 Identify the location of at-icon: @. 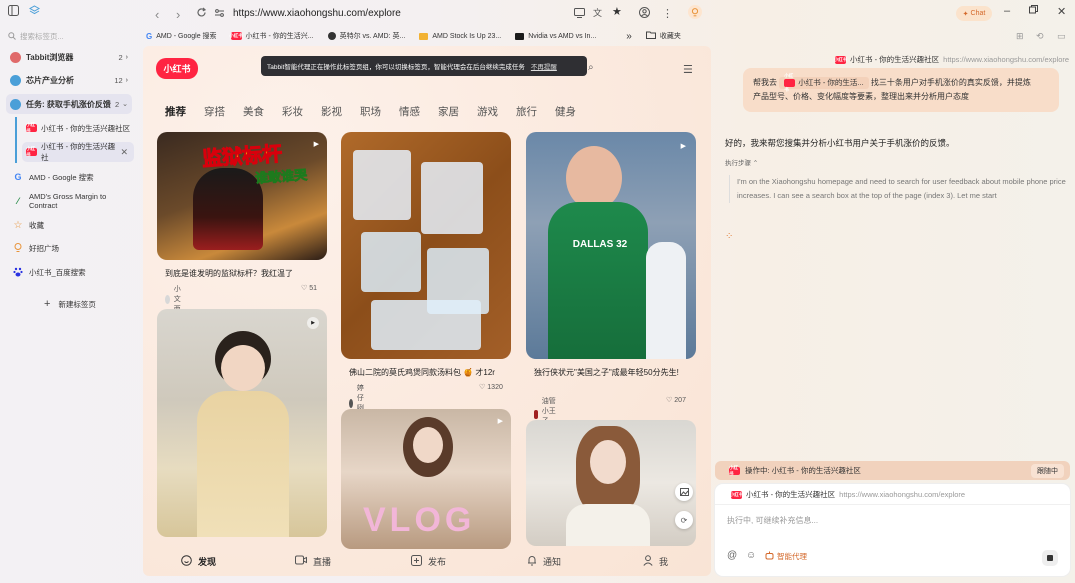
(732, 555).